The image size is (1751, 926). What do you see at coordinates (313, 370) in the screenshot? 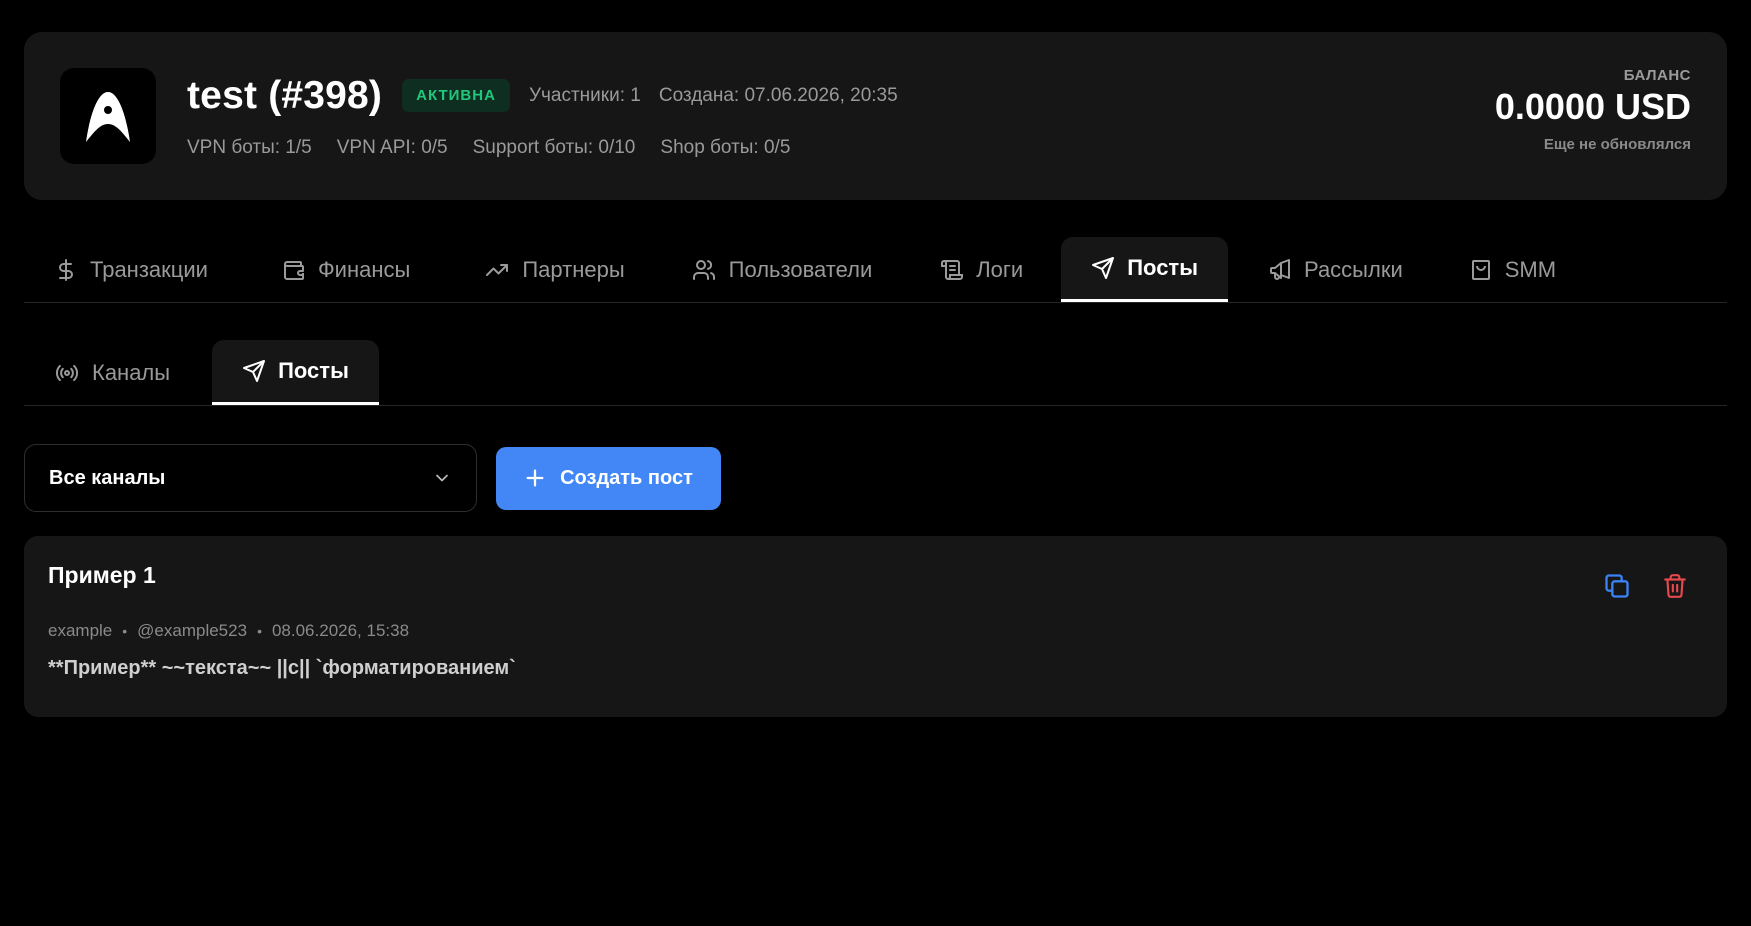
I see `subtab-label: Посты` at bounding box center [313, 370].